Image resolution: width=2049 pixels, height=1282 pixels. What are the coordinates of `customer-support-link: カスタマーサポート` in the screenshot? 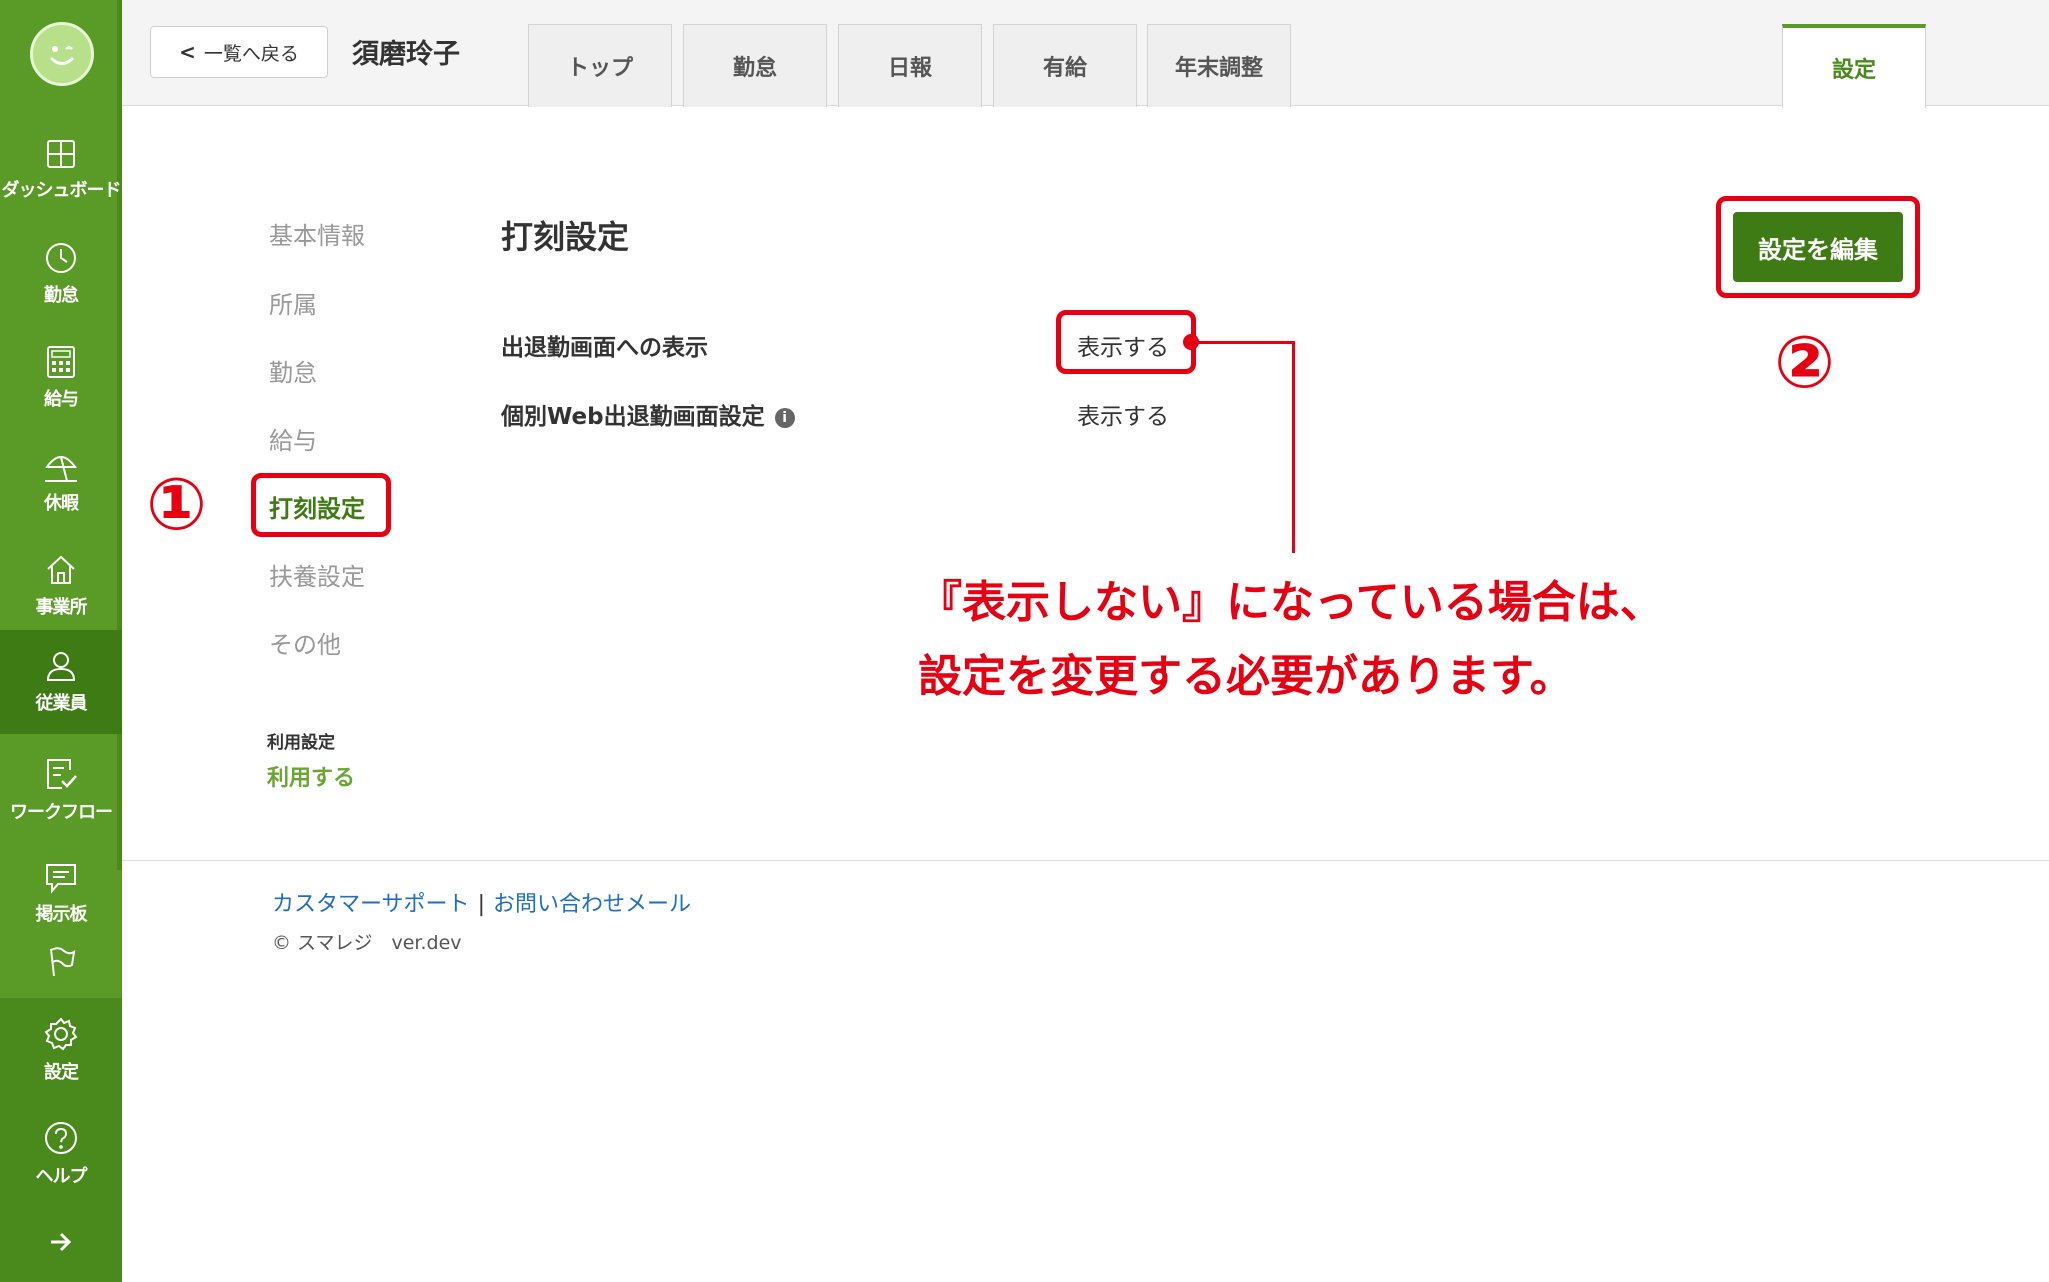 It's located at (371, 904).